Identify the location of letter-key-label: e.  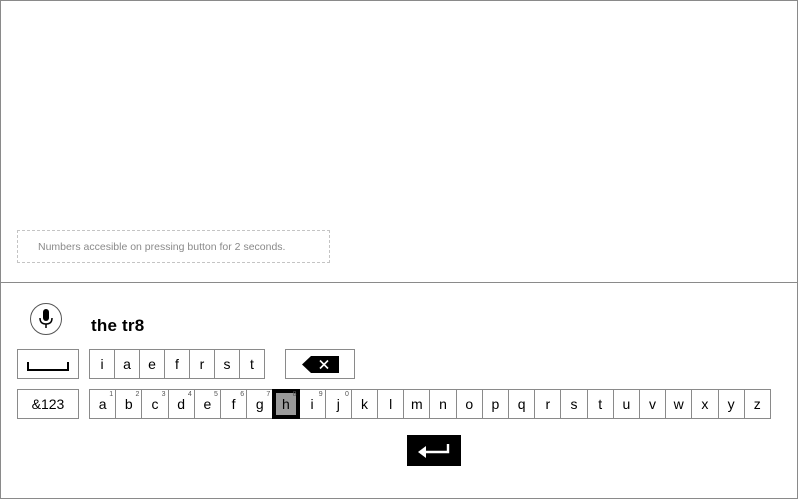
(207, 404).